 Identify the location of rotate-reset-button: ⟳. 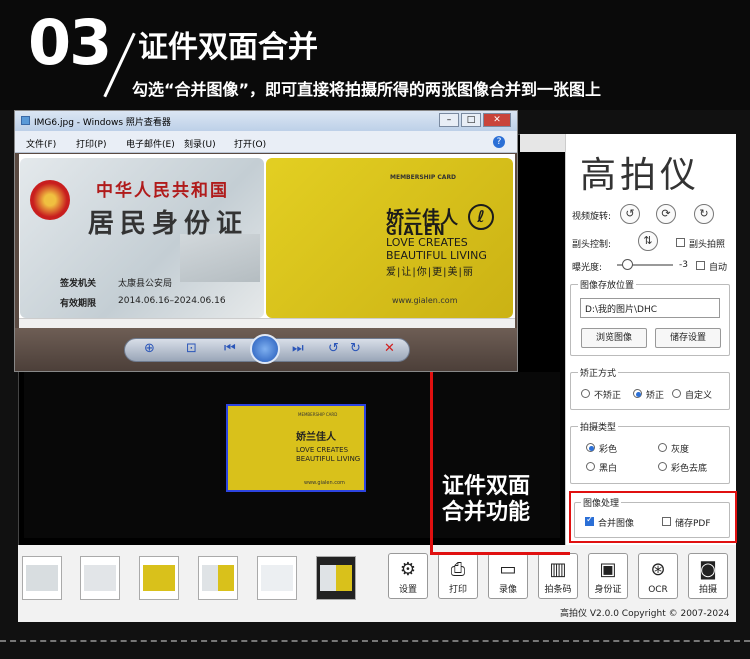
(666, 214).